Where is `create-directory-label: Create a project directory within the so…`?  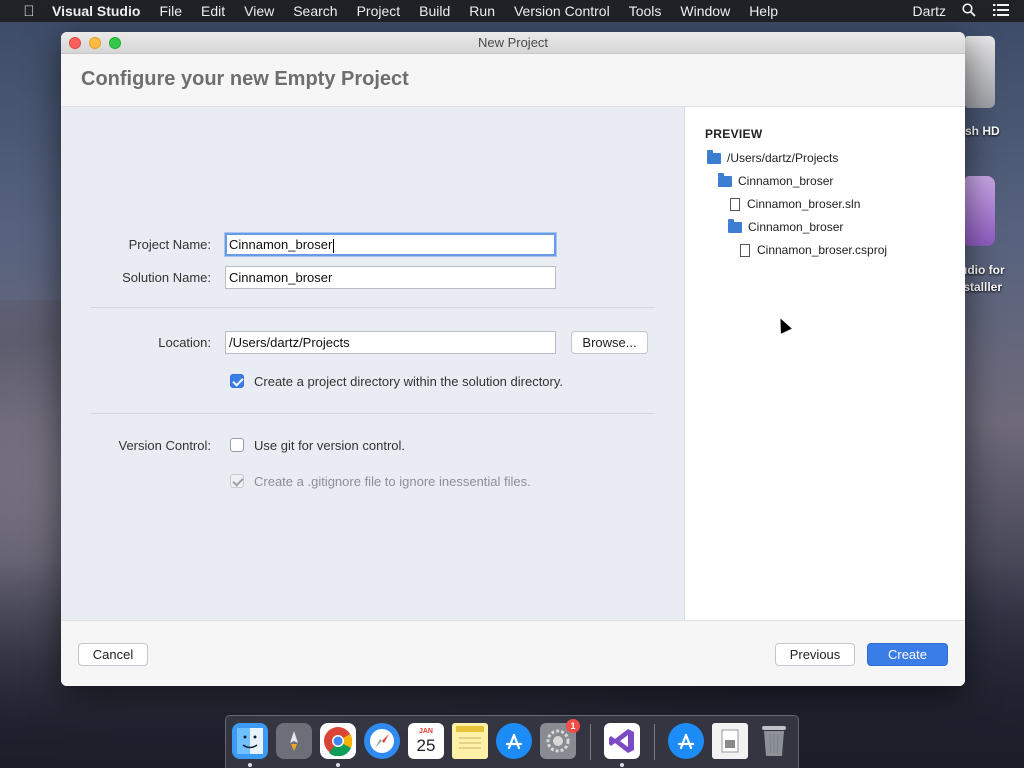 create-directory-label: Create a project directory within the so… is located at coordinates (408, 381).